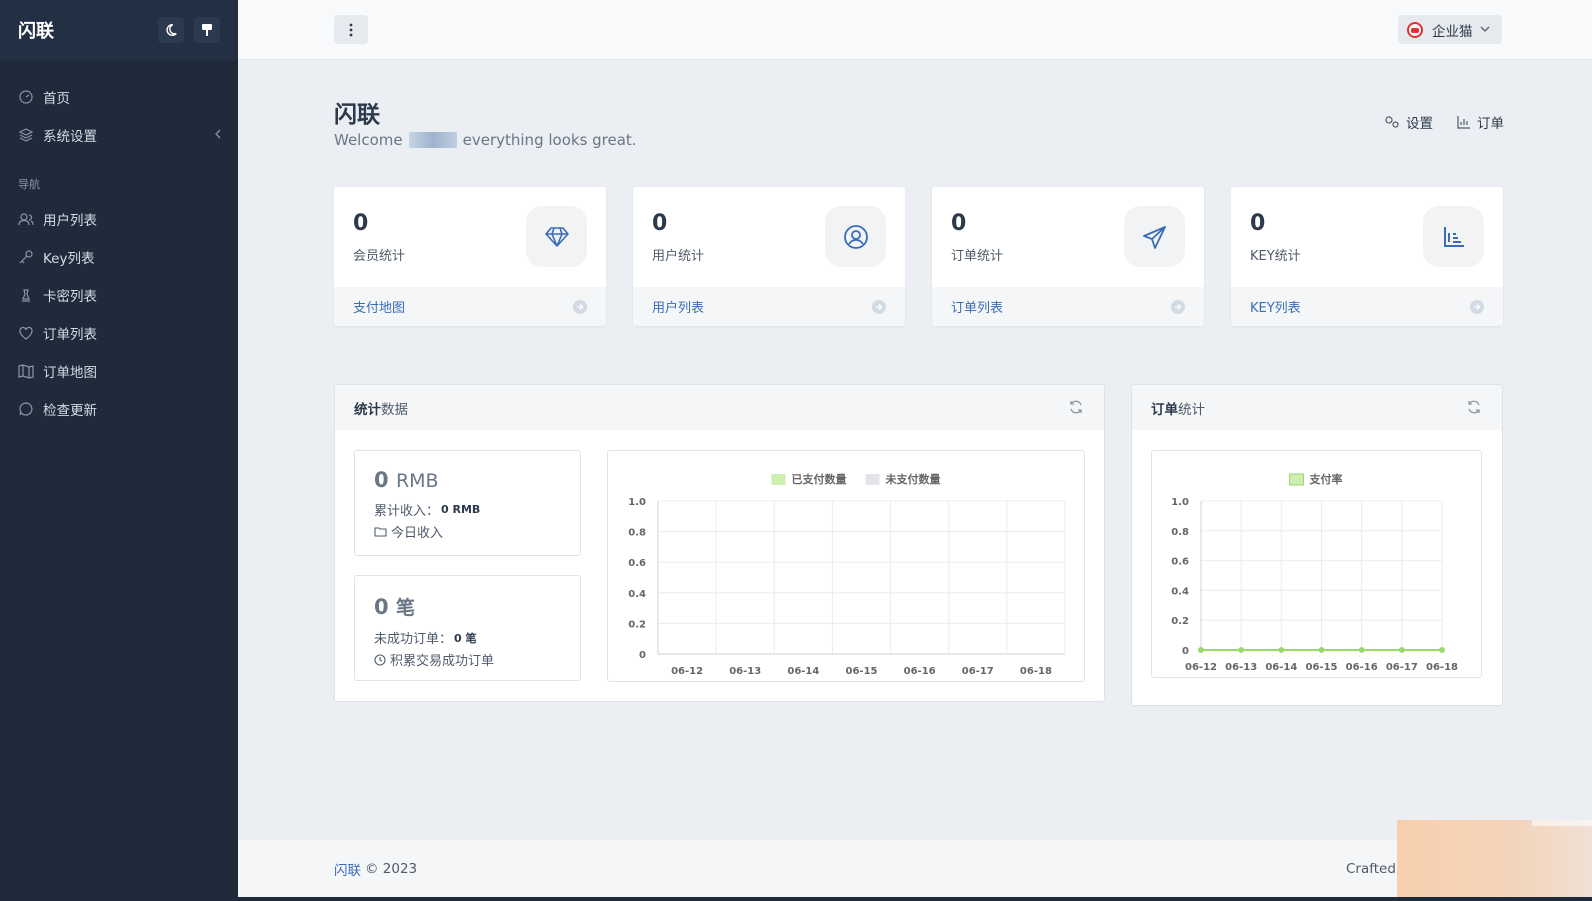 This screenshot has width=1592, height=901. Describe the element at coordinates (119, 257) in the screenshot. I see `sidebar-item-keys: Key列表` at that location.